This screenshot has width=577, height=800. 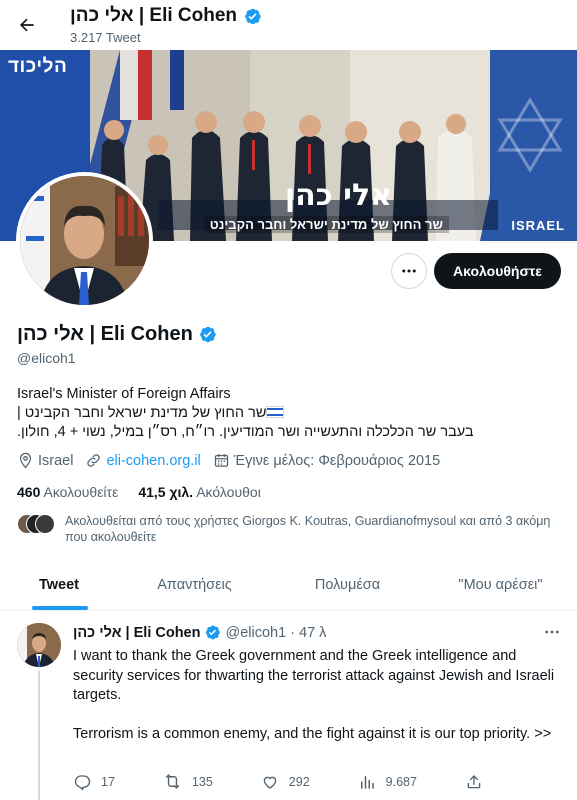 I want to click on bio-line-hebrew-title-text: שר החוץ של מדינת ישראל וחבר הקבינט |, so click(x=142, y=413).